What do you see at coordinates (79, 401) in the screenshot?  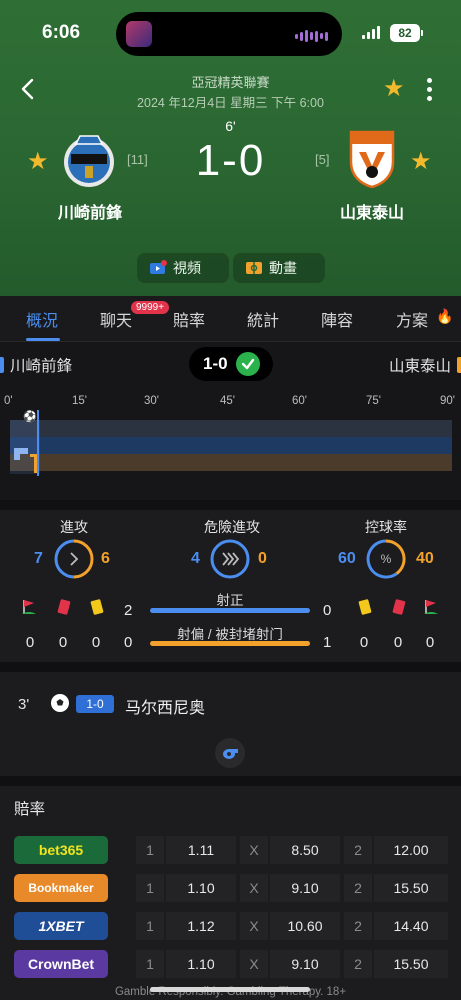 I see `timeline-tick: 15'` at bounding box center [79, 401].